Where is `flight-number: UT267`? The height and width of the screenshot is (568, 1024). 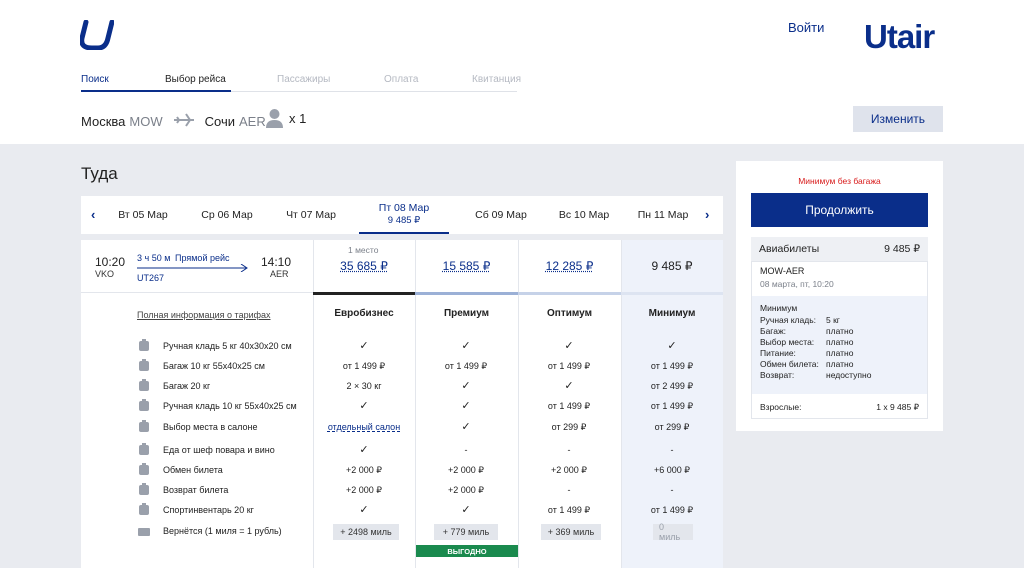 flight-number: UT267 is located at coordinates (150, 278).